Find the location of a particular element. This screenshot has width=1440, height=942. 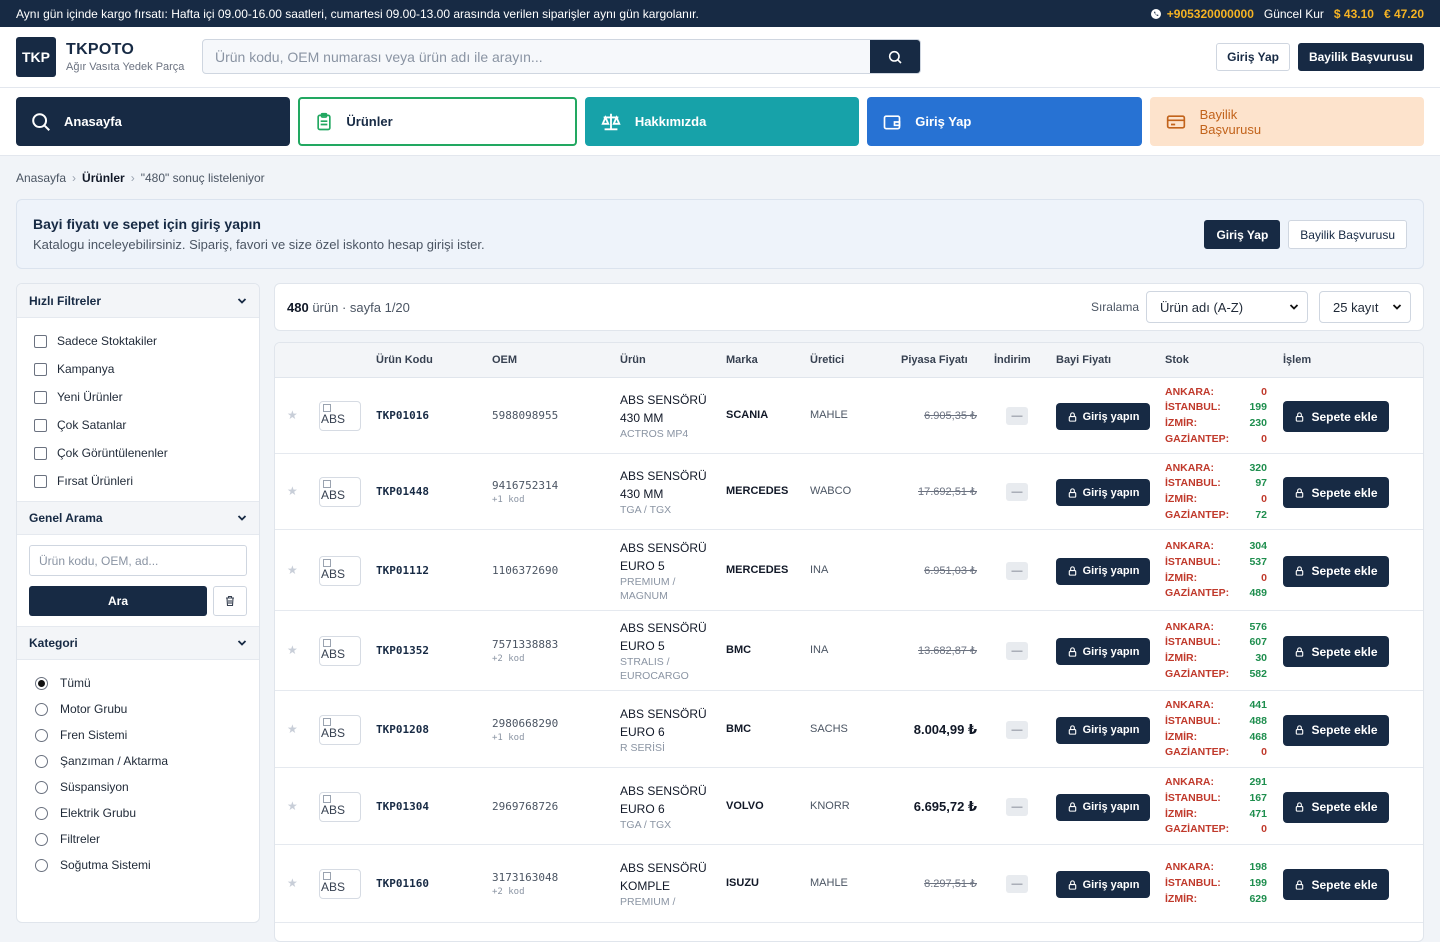

product-name: ABS SENSÖRÜ 430 MM ACTROS MP4 is located at coordinates (667, 416).